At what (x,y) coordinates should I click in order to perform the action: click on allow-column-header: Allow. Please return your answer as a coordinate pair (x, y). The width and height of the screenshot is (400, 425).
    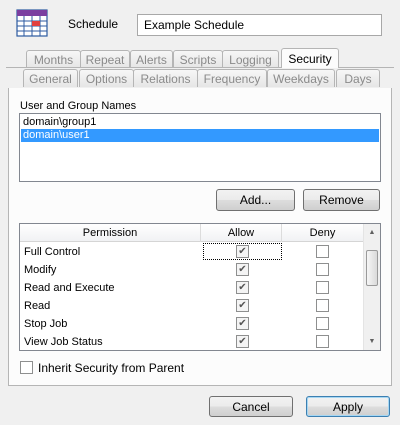
    Looking at the image, I should click on (241, 233).